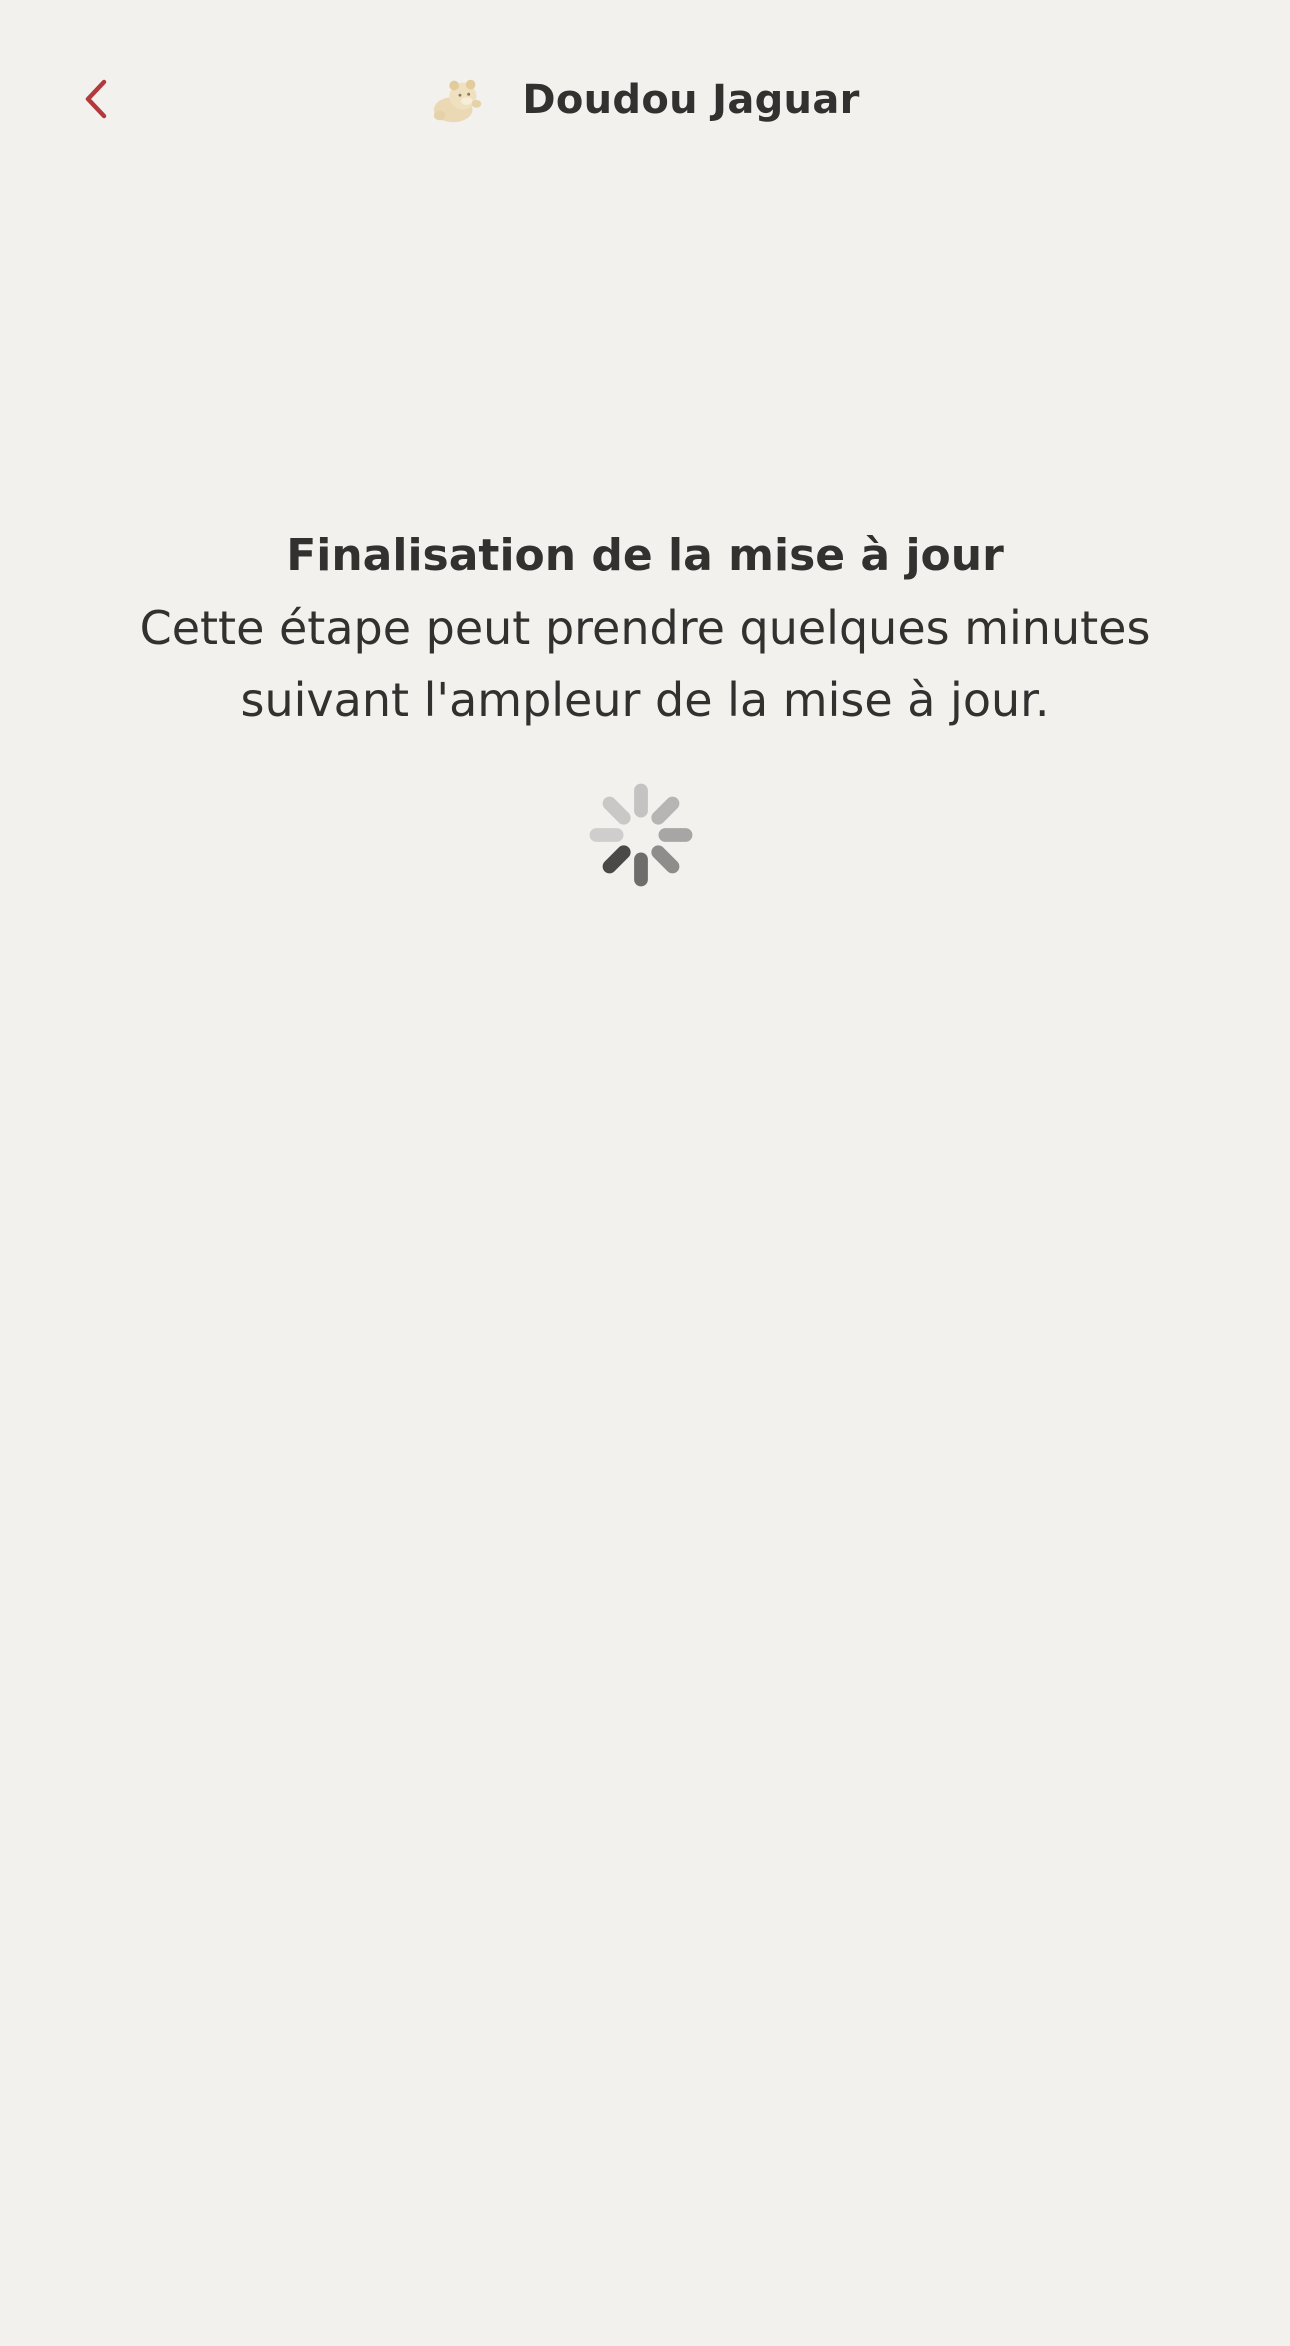  I want to click on message-title: Finalisation de la mise à jour, so click(645, 555).